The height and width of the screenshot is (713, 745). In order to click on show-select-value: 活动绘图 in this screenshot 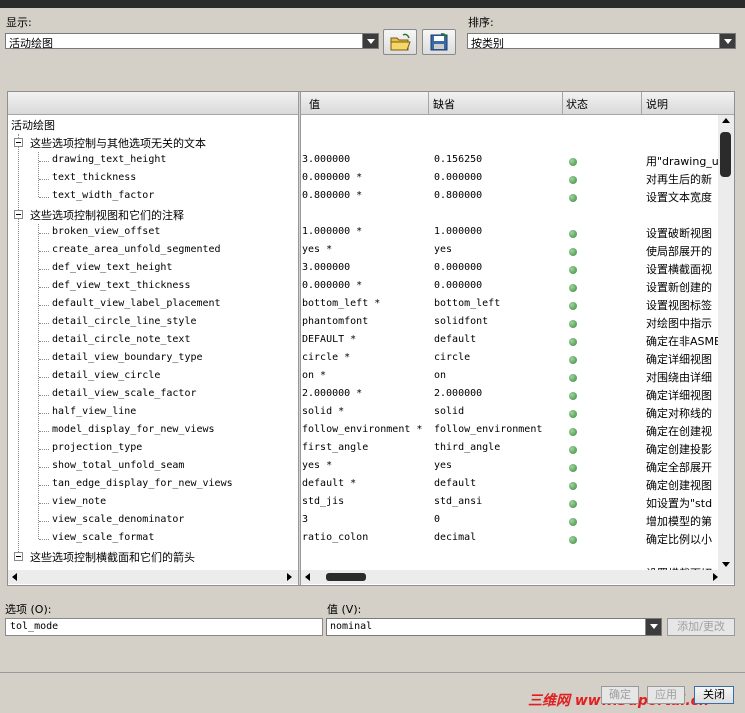, I will do `click(31, 43)`.